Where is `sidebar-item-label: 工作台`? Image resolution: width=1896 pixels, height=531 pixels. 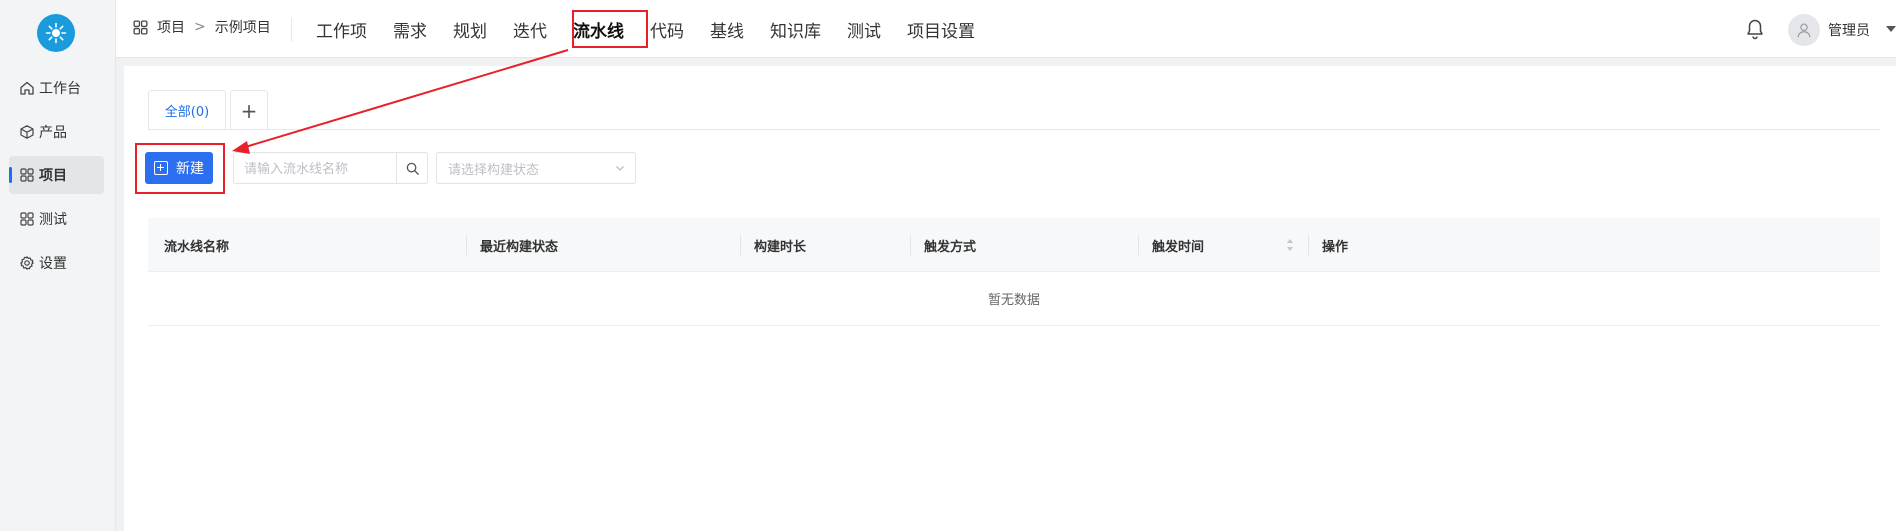 sidebar-item-label: 工作台 is located at coordinates (60, 89).